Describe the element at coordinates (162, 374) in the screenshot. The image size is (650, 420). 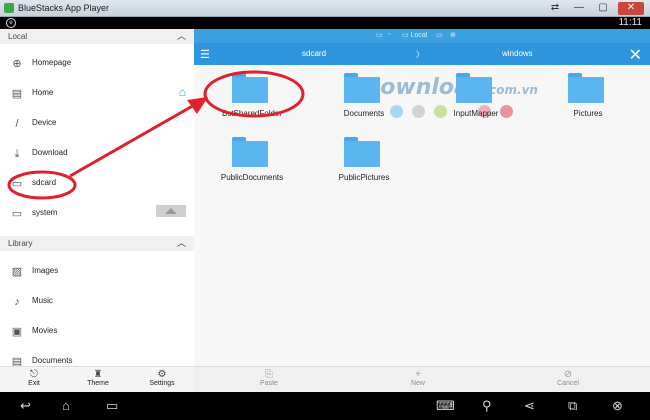
I see `gear-icon: ⚙` at that location.